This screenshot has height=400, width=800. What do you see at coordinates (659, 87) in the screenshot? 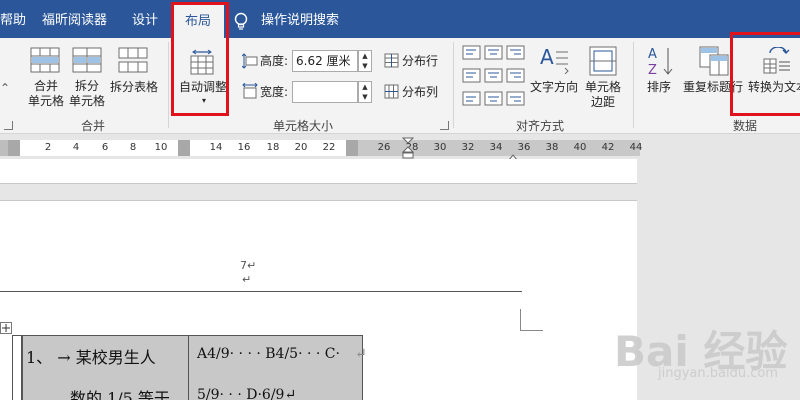
I see `sort-button: 排序` at bounding box center [659, 87].